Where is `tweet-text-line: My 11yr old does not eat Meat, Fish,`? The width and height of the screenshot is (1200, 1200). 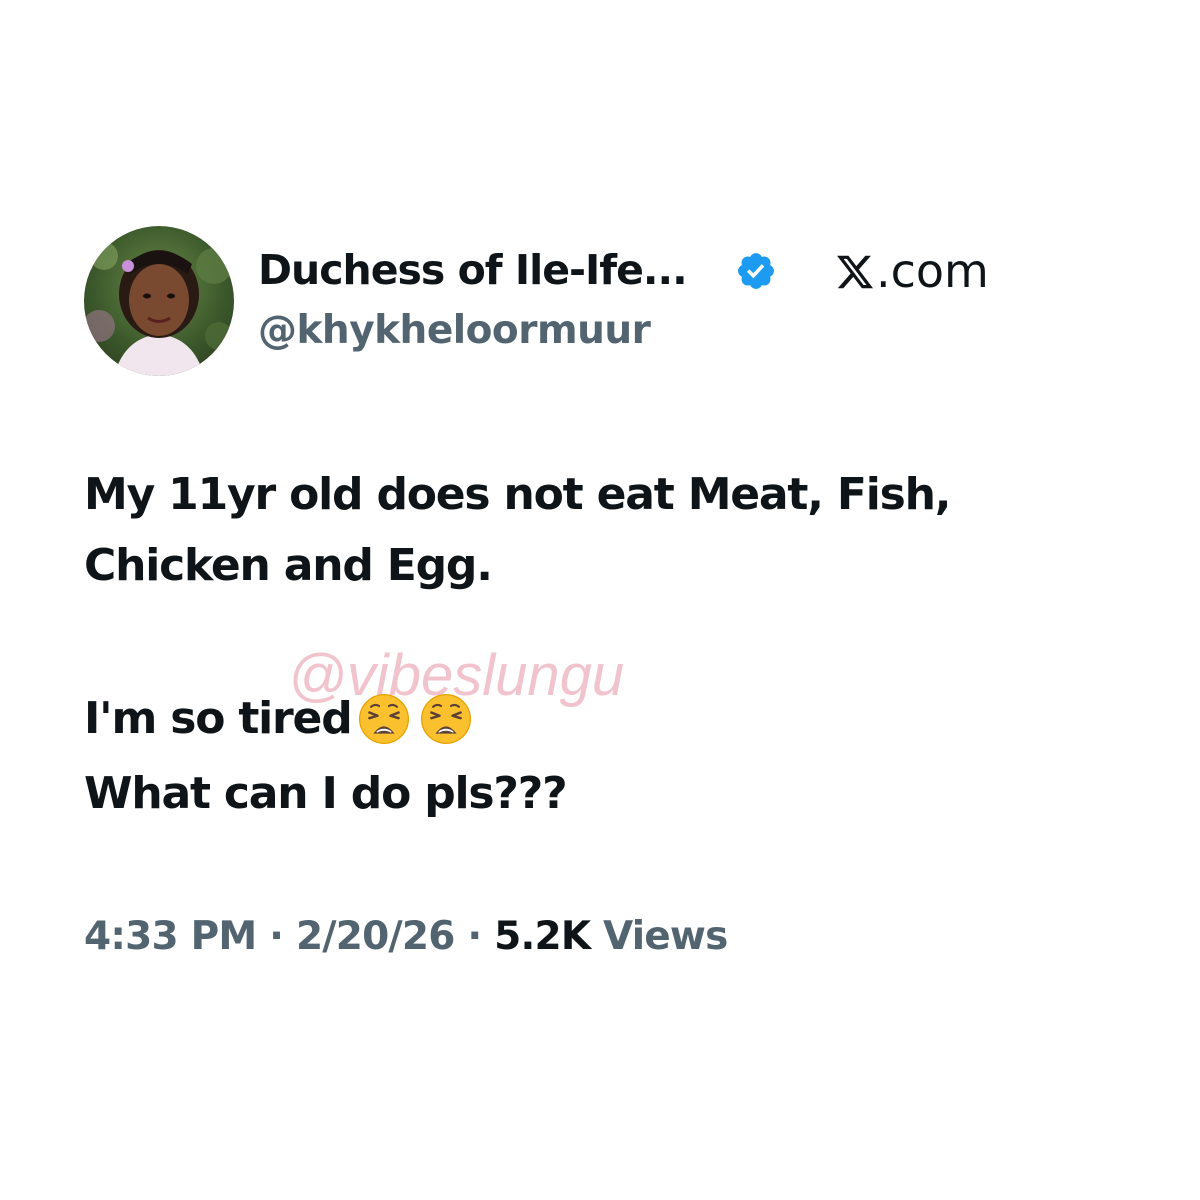 tweet-text-line: My 11yr old does not eat Meat, Fish, is located at coordinates (517, 494).